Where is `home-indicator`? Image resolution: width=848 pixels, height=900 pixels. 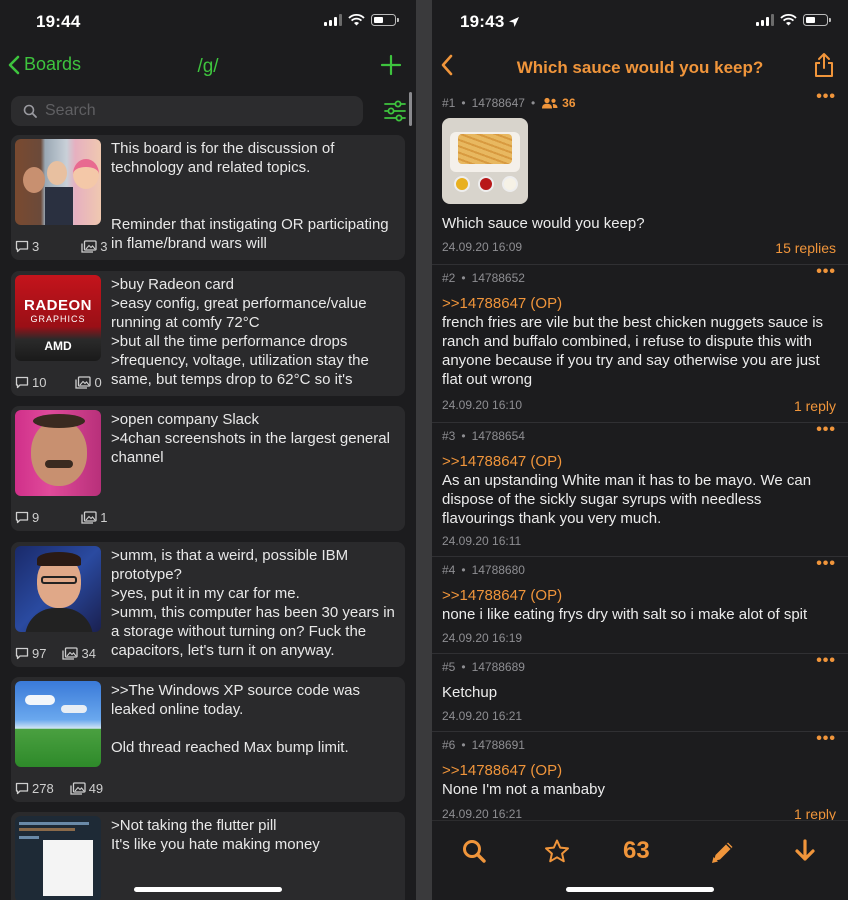
home-indicator is located at coordinates (640, 889).